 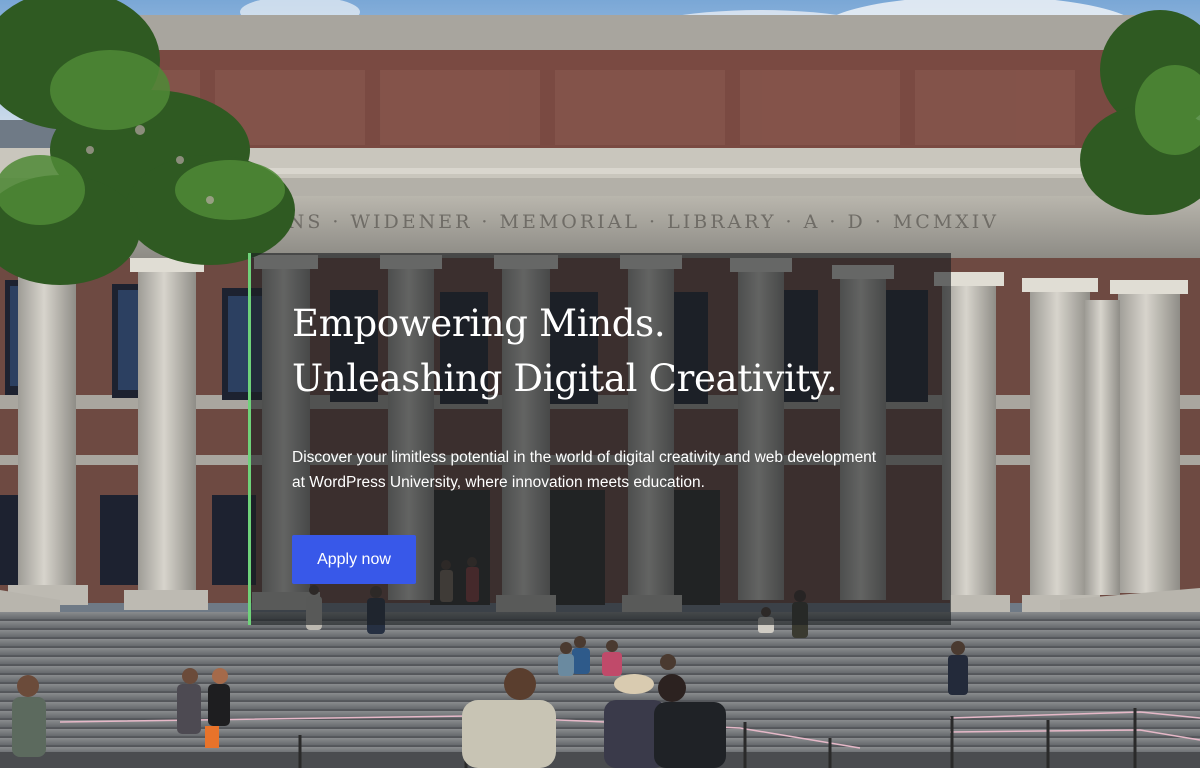 What do you see at coordinates (479, 323) in the screenshot?
I see `hero-headline-line-1: Empowering Minds.` at bounding box center [479, 323].